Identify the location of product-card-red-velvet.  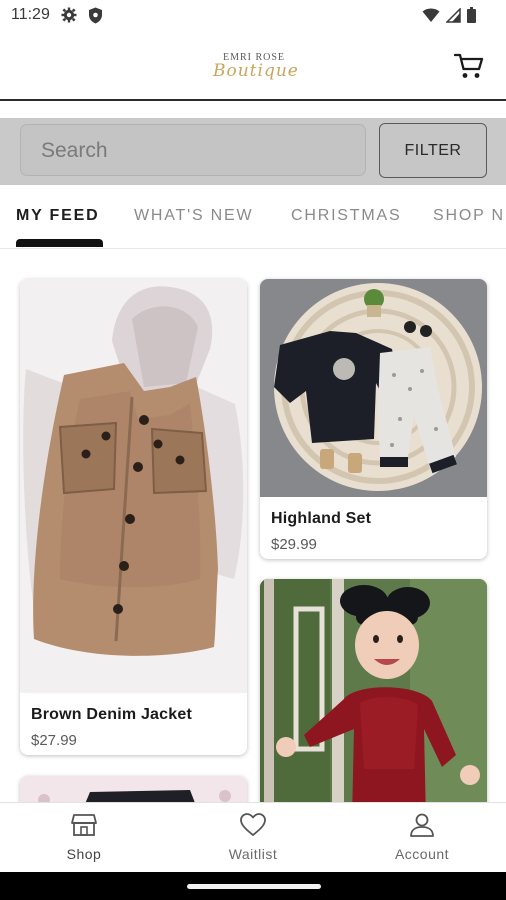
(373, 699).